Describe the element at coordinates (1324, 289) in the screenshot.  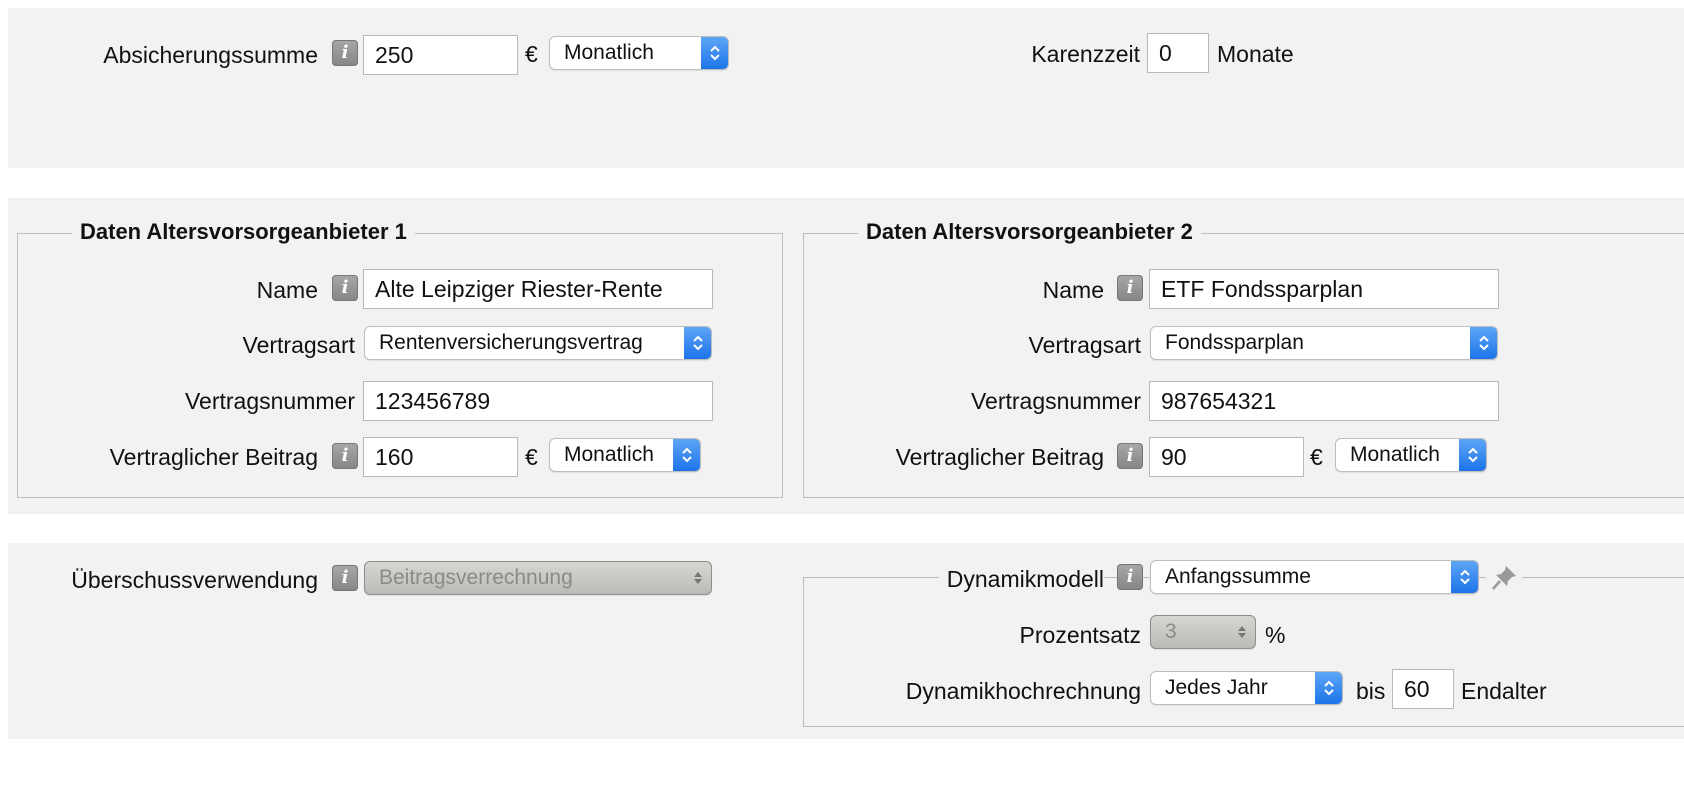
I see `provider2-name-input` at that location.